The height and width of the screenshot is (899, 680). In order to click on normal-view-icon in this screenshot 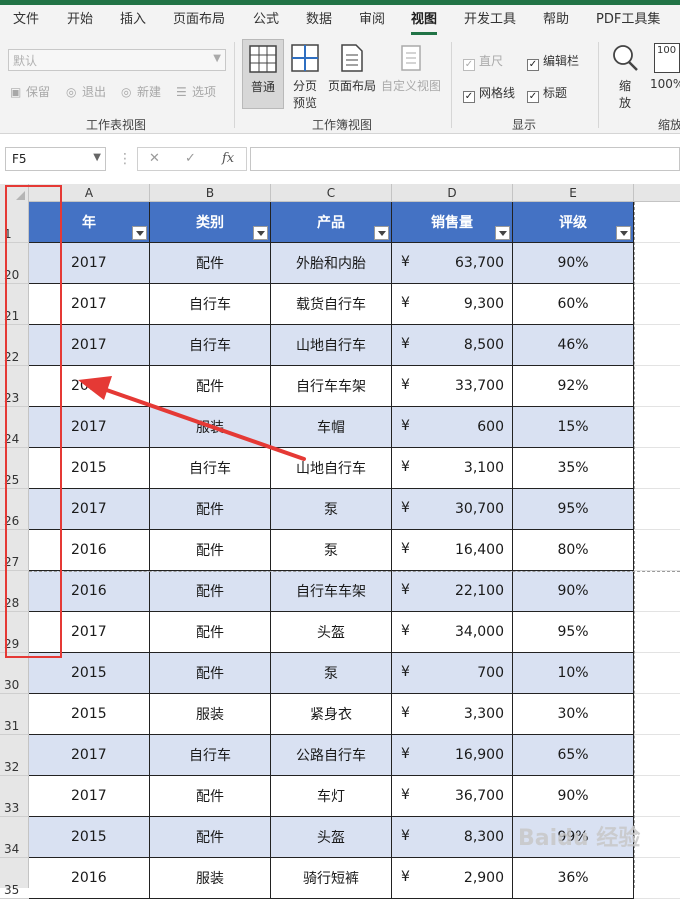, I will do `click(263, 59)`.